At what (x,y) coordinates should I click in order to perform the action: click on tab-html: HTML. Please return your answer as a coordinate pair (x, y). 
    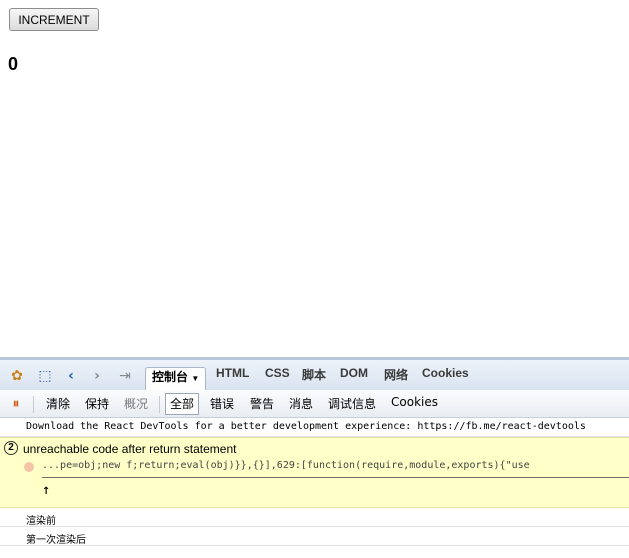
    Looking at the image, I should click on (232, 378).